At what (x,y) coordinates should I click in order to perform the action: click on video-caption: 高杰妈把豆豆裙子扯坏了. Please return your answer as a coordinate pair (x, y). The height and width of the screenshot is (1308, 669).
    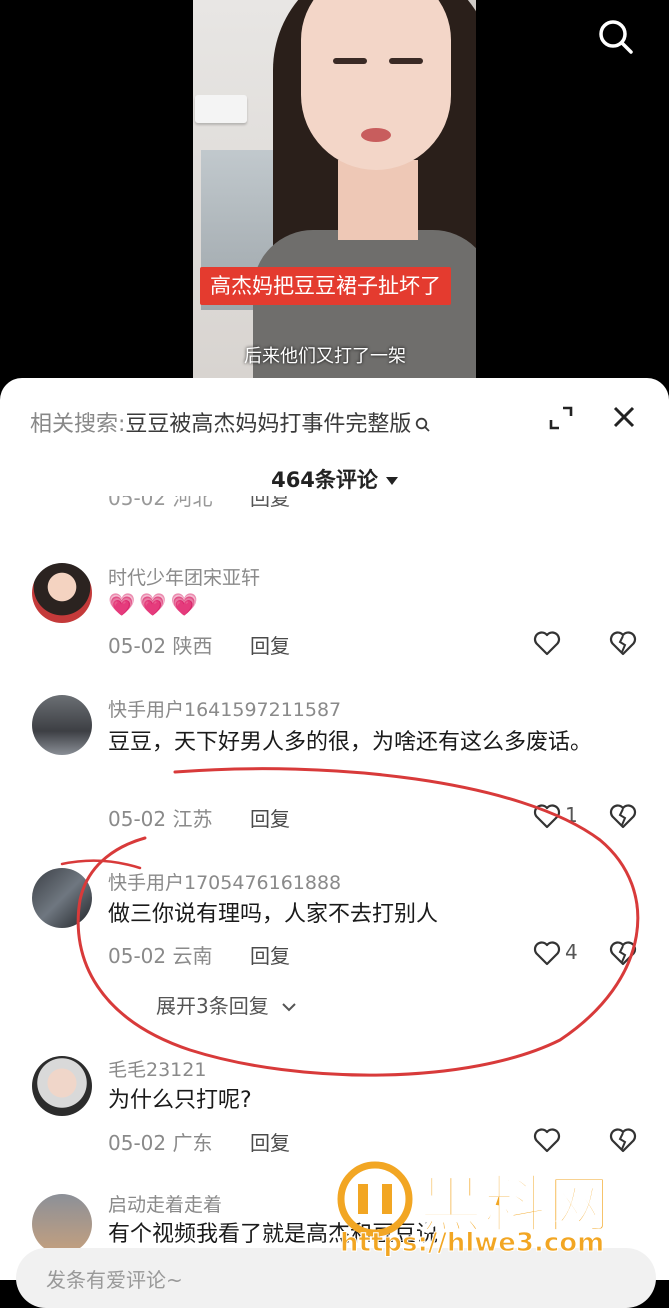
    Looking at the image, I should click on (325, 286).